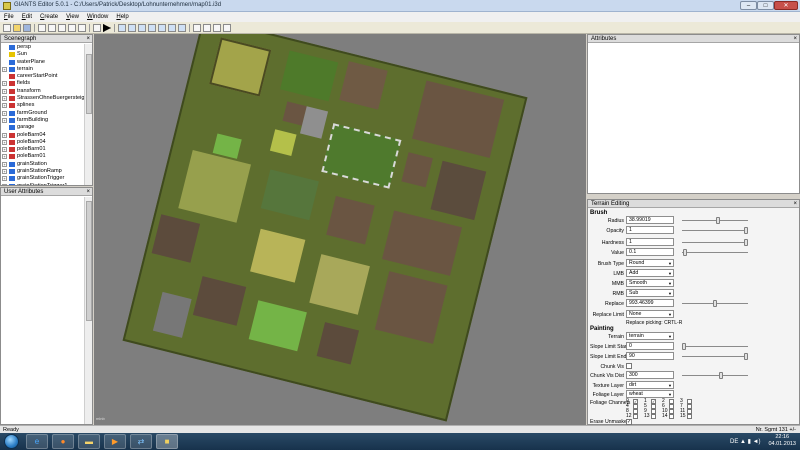 The height and width of the screenshot is (450, 800). What do you see at coordinates (715, 375) in the screenshot?
I see `chunk-vis-dist-slider` at bounding box center [715, 375].